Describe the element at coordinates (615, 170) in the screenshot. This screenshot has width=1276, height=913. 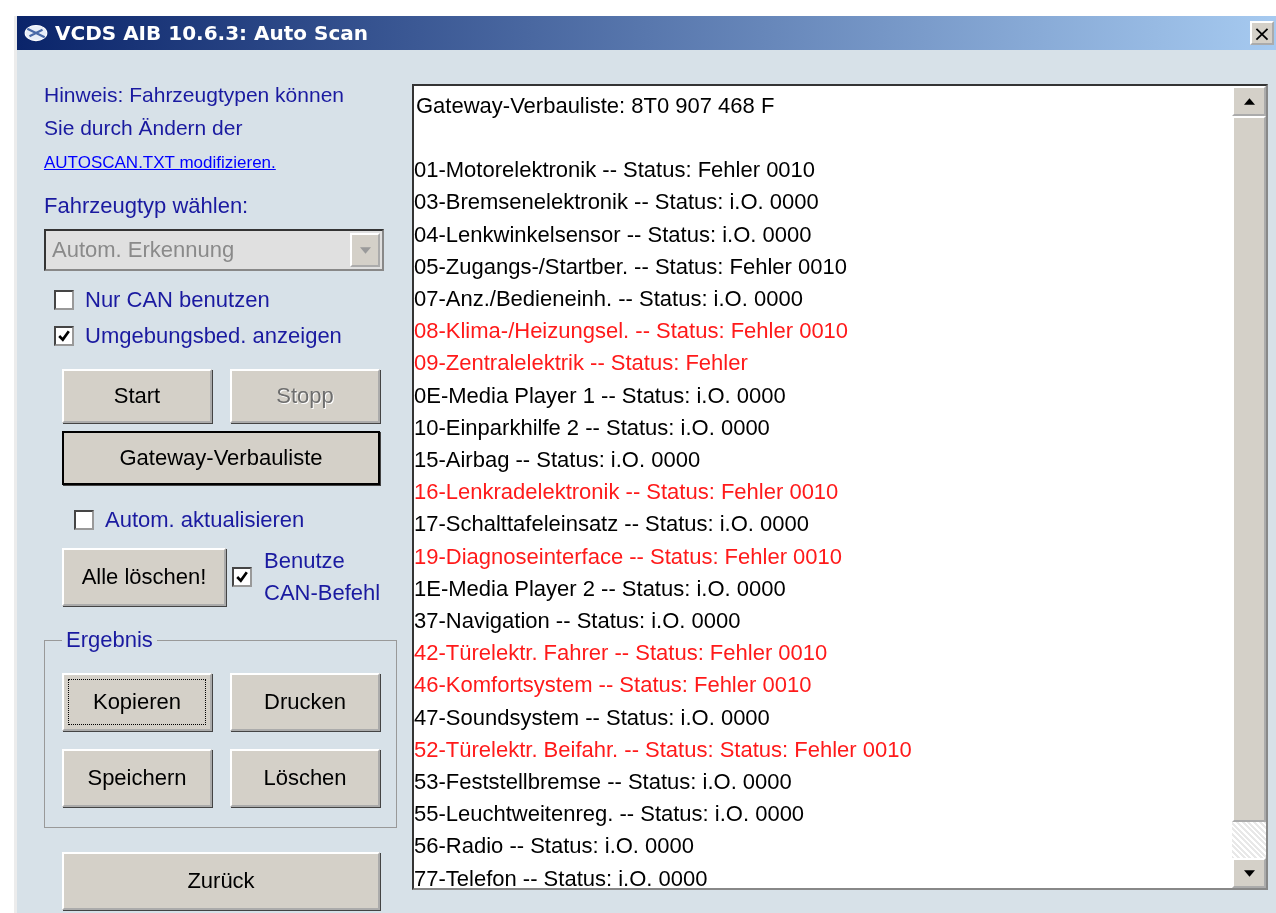
I see `result-line: 01-Motorelektronik -- Status: Fehler 0010` at that location.